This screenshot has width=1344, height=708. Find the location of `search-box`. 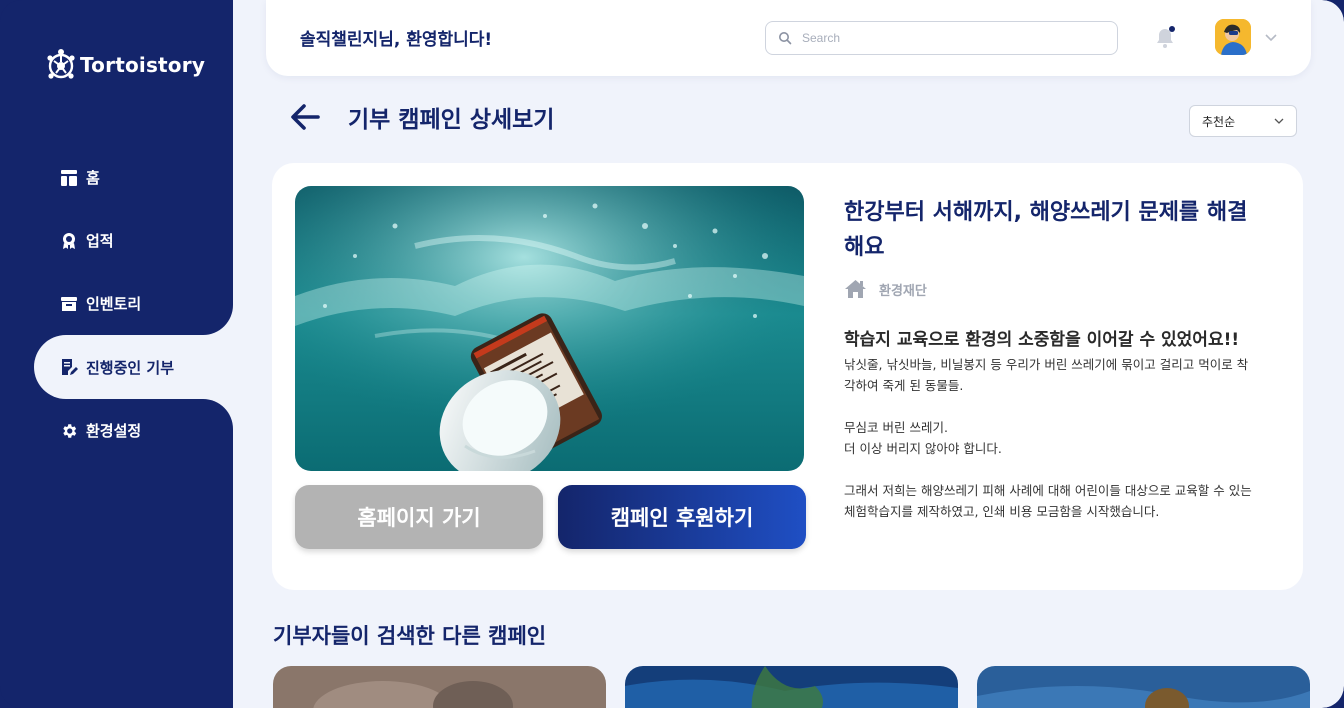

search-box is located at coordinates (941, 38).